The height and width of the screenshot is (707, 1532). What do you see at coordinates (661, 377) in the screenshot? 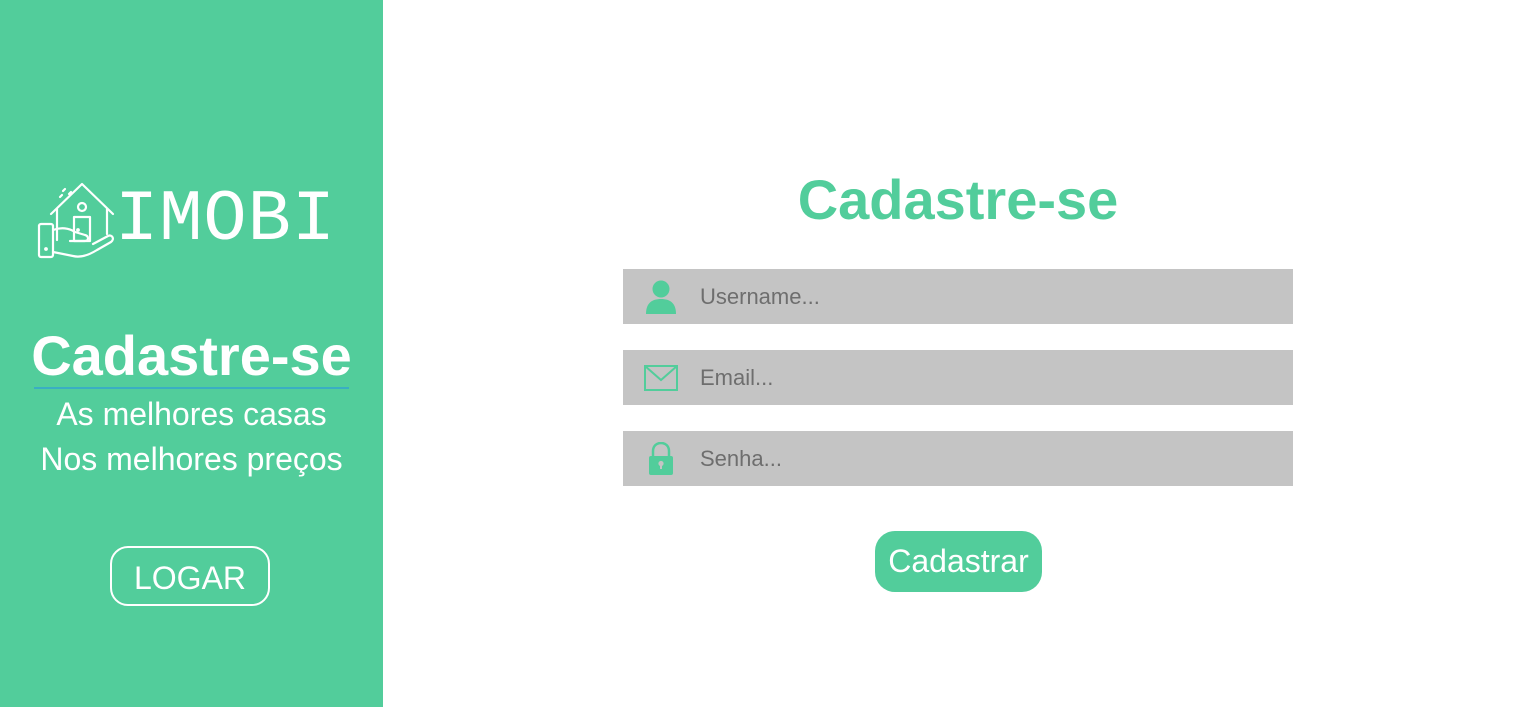
I see `envelope-icon` at bounding box center [661, 377].